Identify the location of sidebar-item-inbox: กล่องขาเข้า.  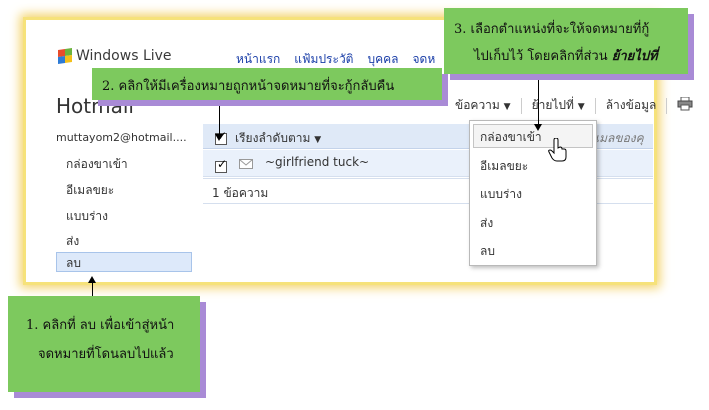
(97, 164).